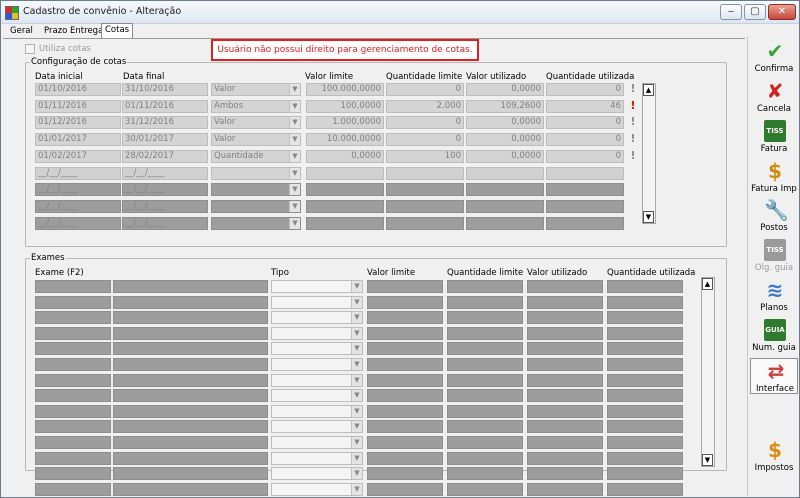 The height and width of the screenshot is (498, 800). I want to click on num-guia-button: GUIA Num. guia, so click(774, 336).